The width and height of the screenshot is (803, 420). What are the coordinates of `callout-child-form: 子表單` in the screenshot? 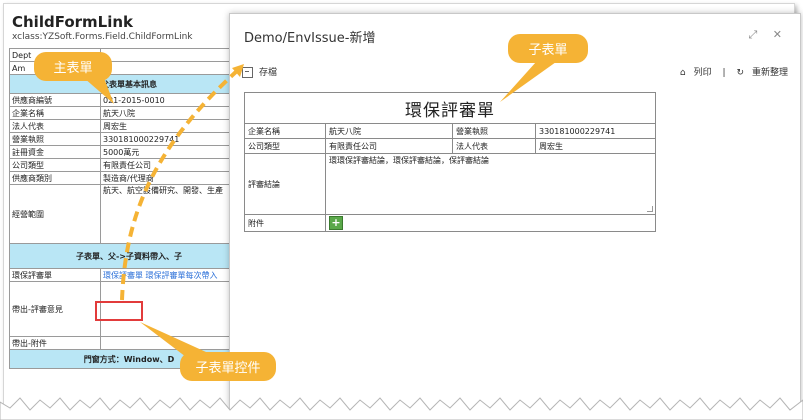 It's located at (548, 48).